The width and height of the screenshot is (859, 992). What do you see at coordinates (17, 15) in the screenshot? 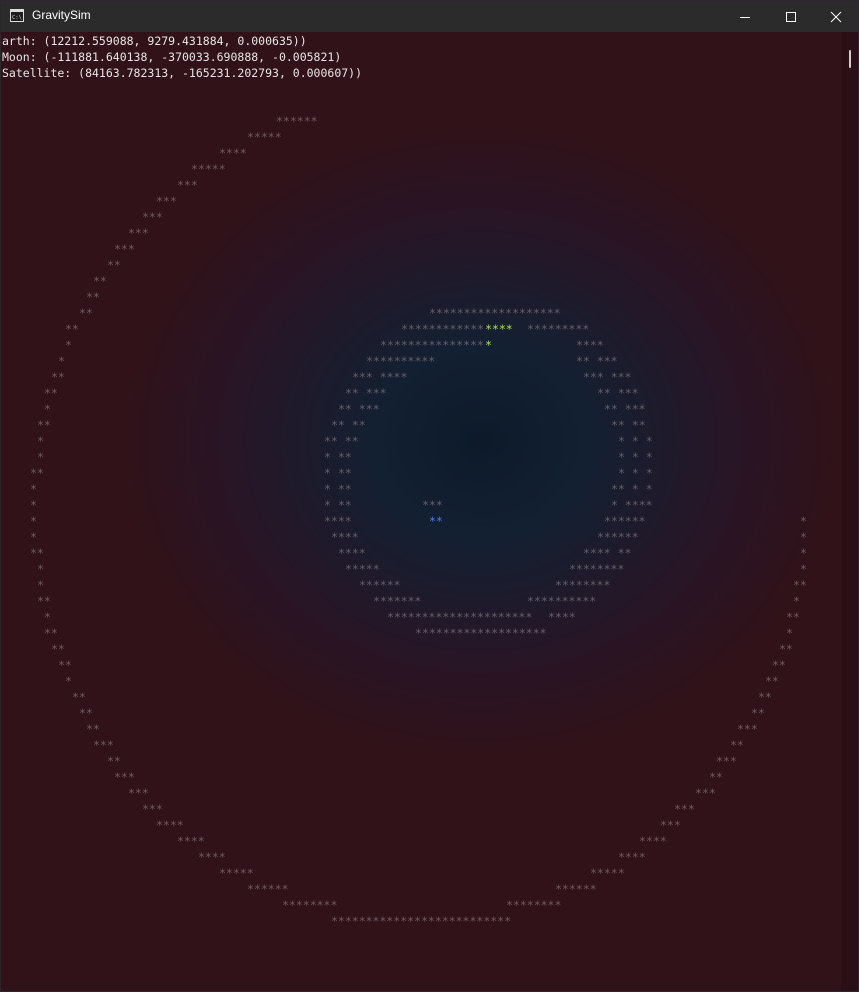
I see `console-icon: C:\` at bounding box center [17, 15].